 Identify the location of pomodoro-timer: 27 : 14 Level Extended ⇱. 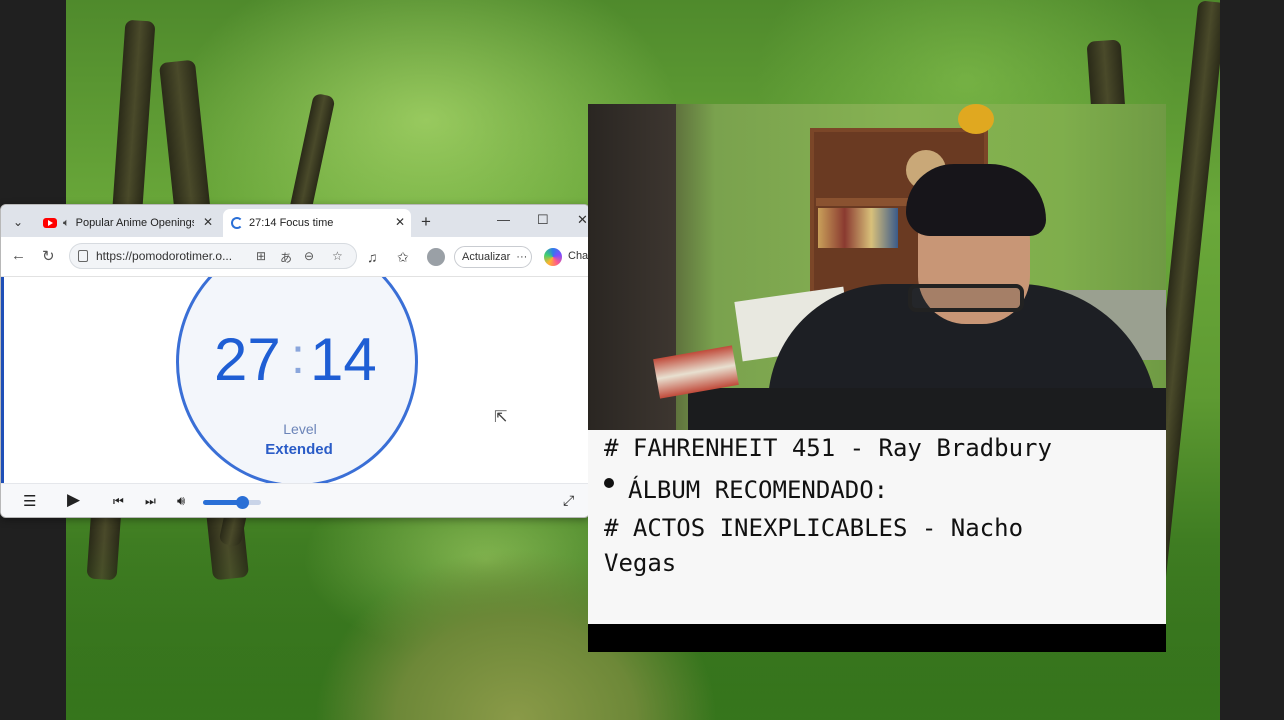
(295, 380).